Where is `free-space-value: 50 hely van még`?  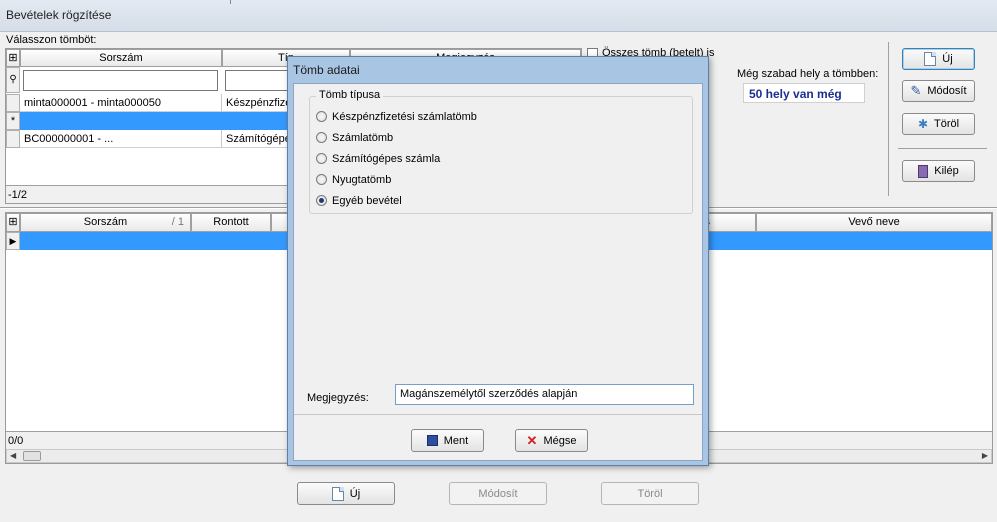 free-space-value: 50 hely van még is located at coordinates (804, 93).